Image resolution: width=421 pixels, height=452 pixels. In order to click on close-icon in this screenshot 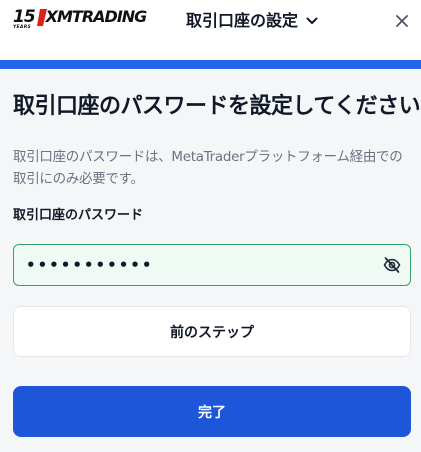, I will do `click(402, 21)`.